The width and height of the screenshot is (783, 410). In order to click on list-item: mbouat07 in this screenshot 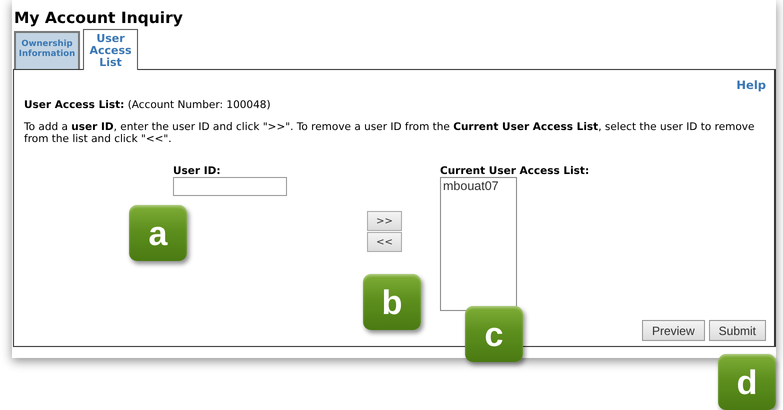, I will do `click(478, 186)`.